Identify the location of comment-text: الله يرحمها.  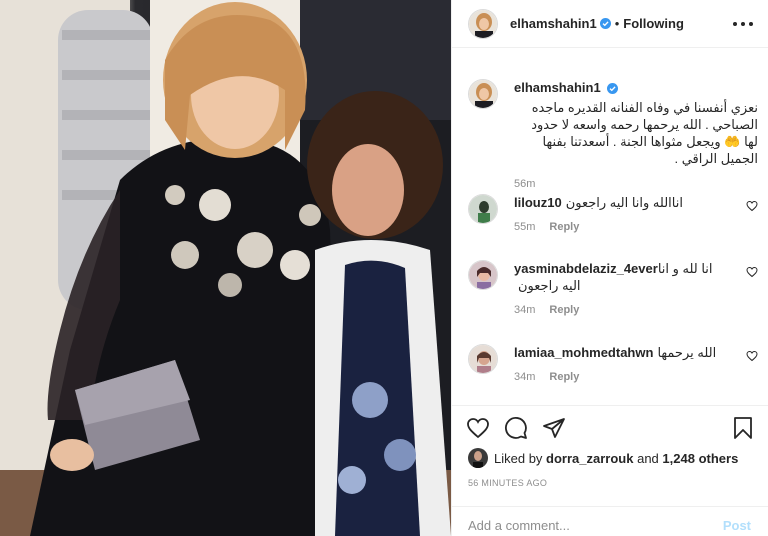
(687, 352).